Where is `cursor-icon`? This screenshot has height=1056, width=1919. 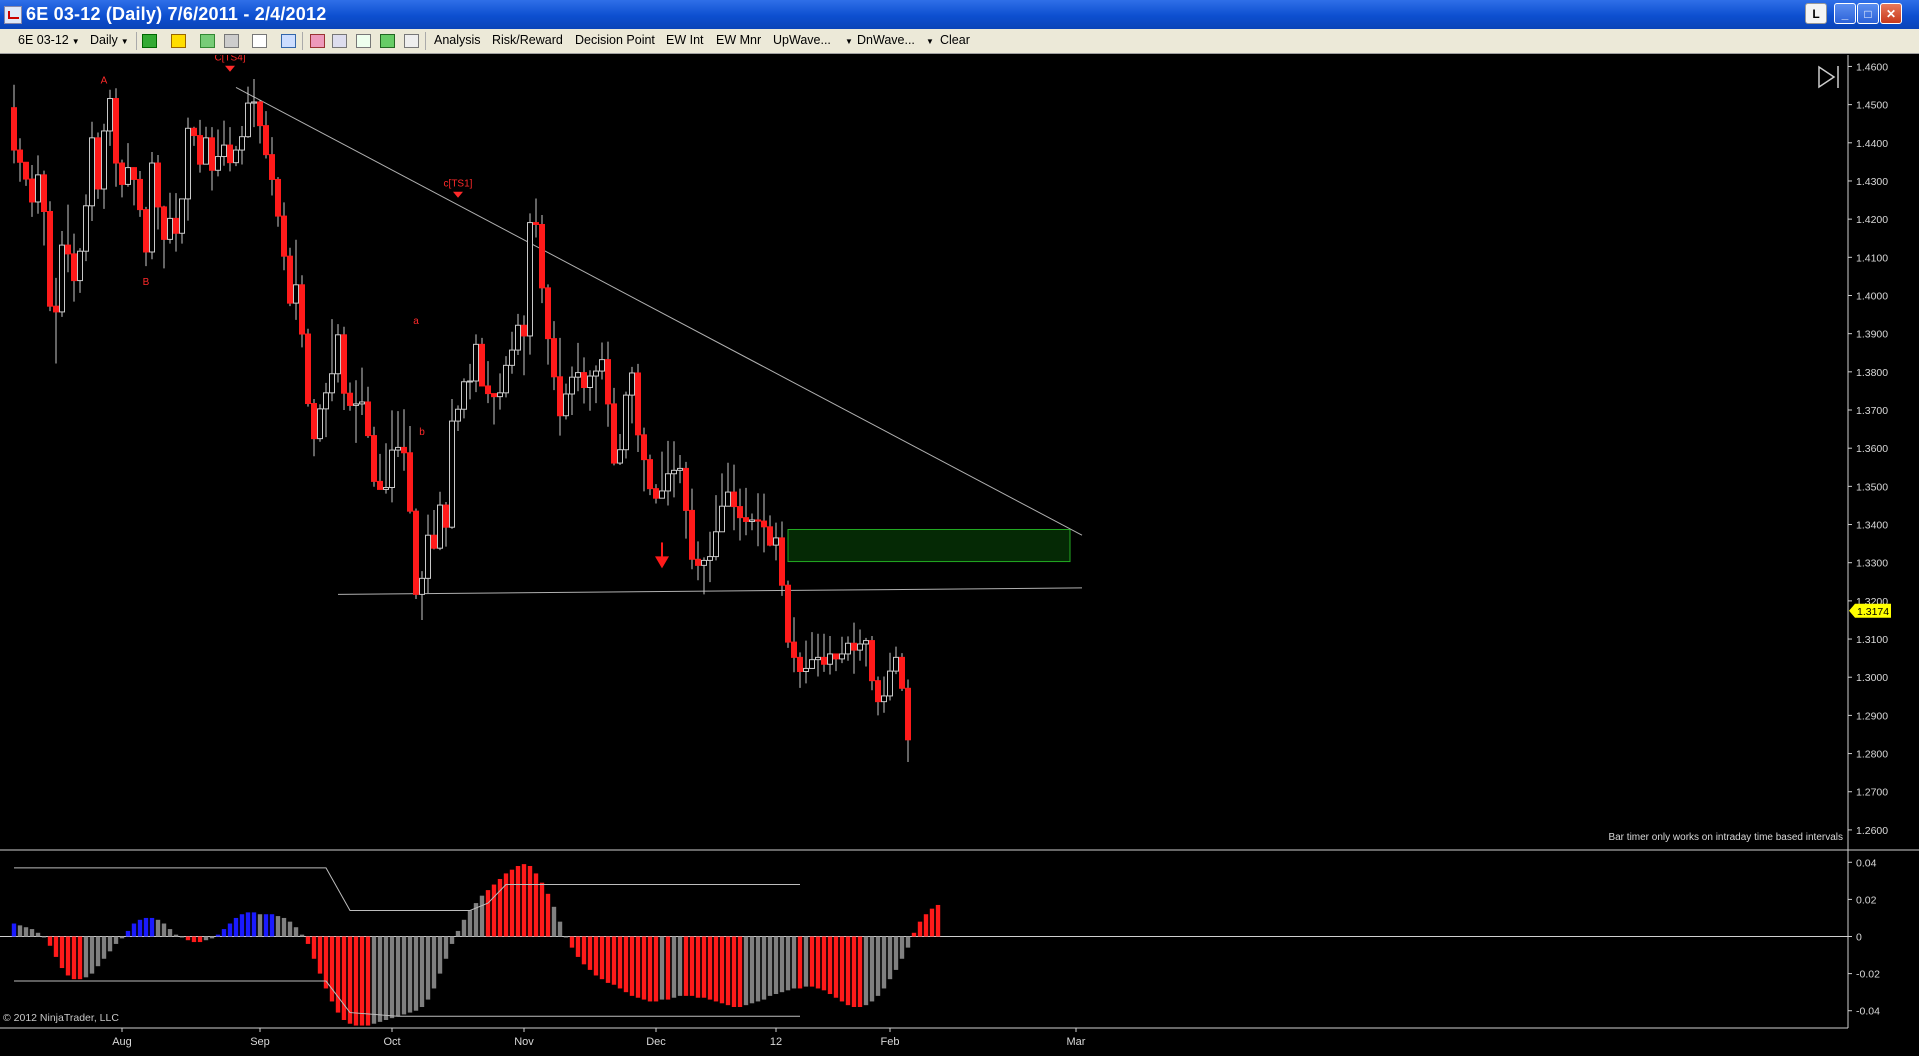
cursor-icon is located at coordinates (259, 41).